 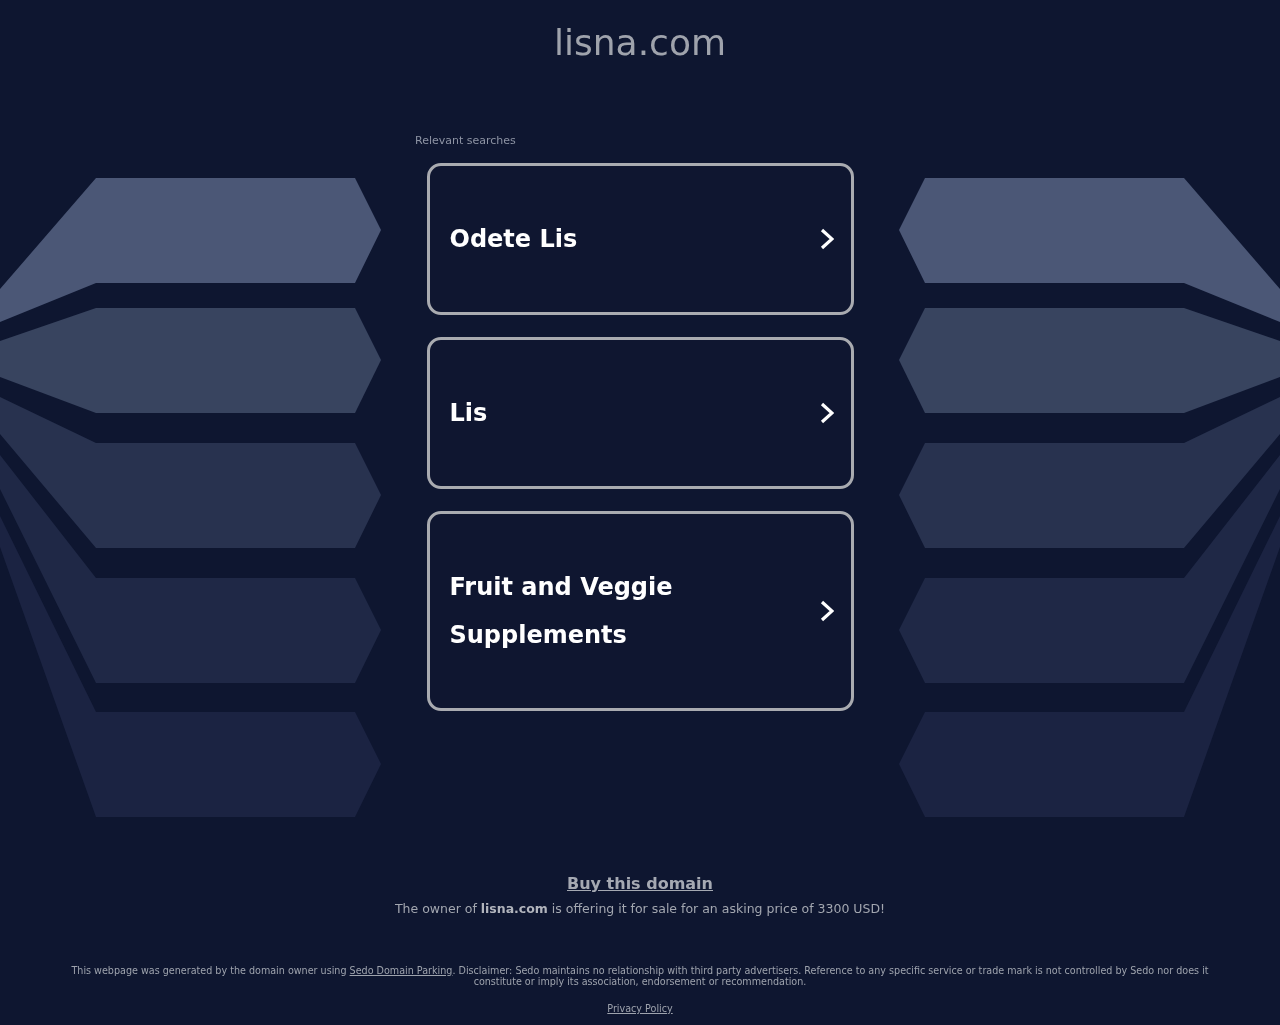 I want to click on domain-title: lisna.com, so click(x=640, y=43).